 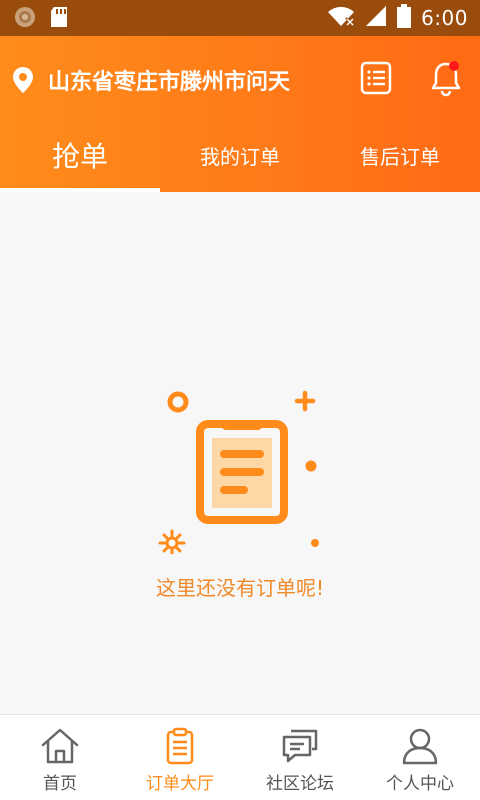 I want to click on nav-item-home: 首页, so click(x=60, y=757).